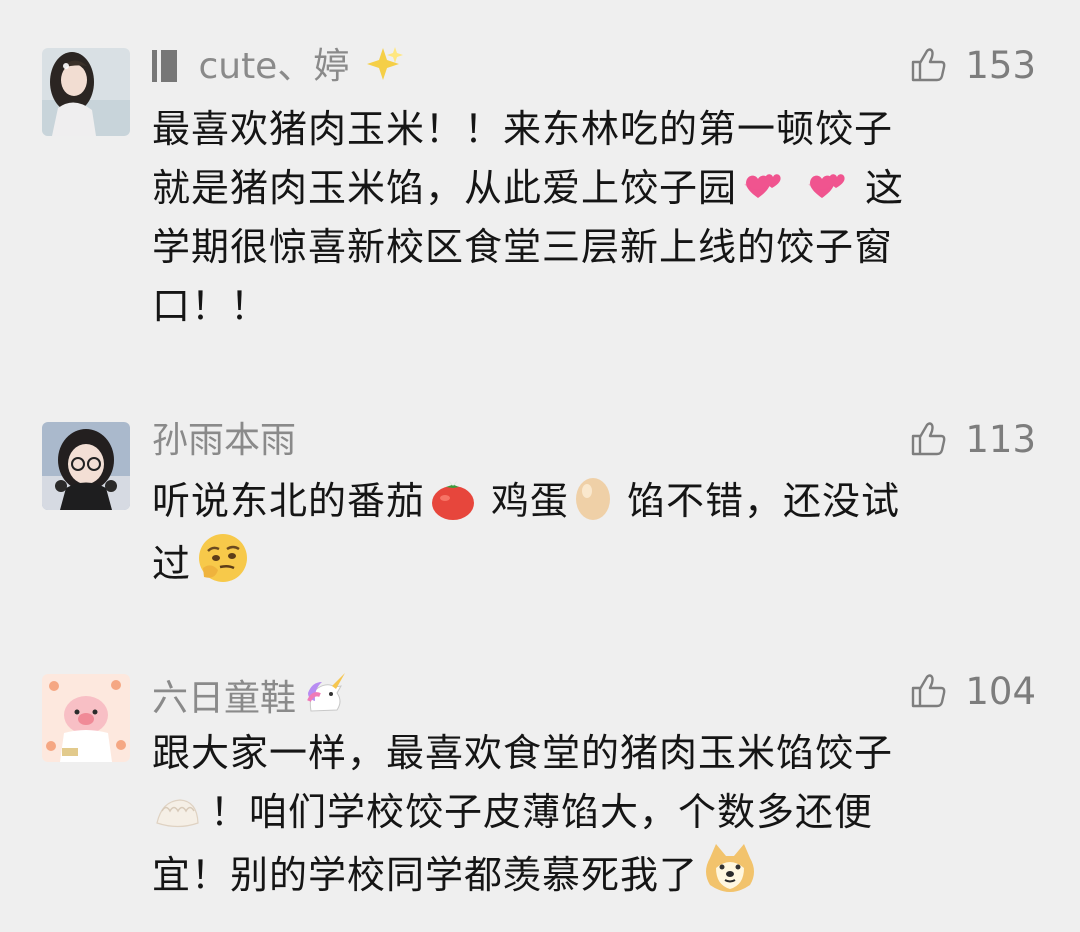  I want to click on like-count: 104, so click(1000, 691).